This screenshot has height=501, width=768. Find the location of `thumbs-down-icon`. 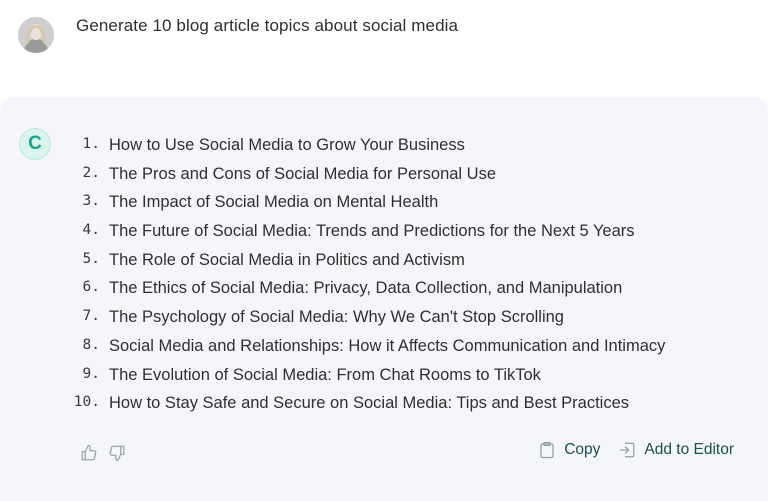

thumbs-down-icon is located at coordinates (117, 453).